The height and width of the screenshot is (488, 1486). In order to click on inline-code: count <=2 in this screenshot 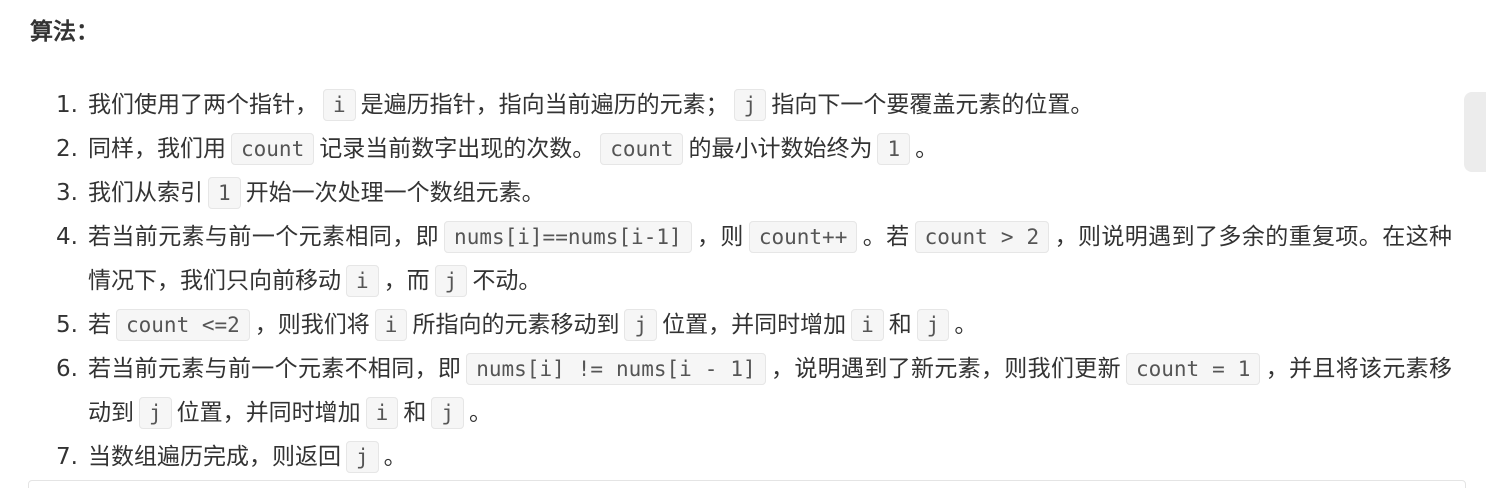, I will do `click(183, 325)`.